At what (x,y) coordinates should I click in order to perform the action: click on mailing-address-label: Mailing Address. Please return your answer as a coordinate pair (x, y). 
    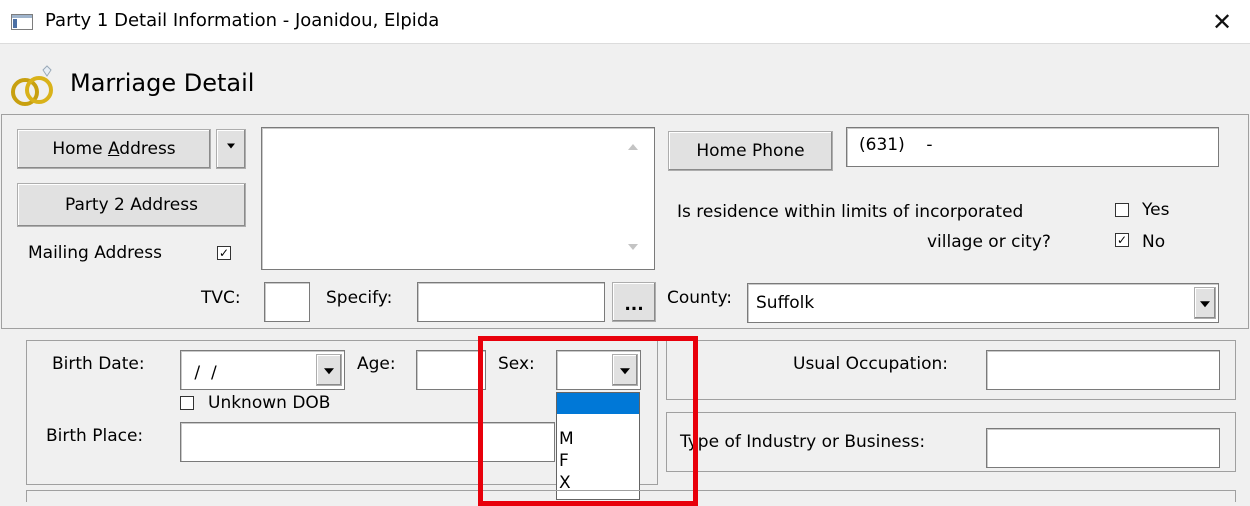
    Looking at the image, I should click on (95, 253).